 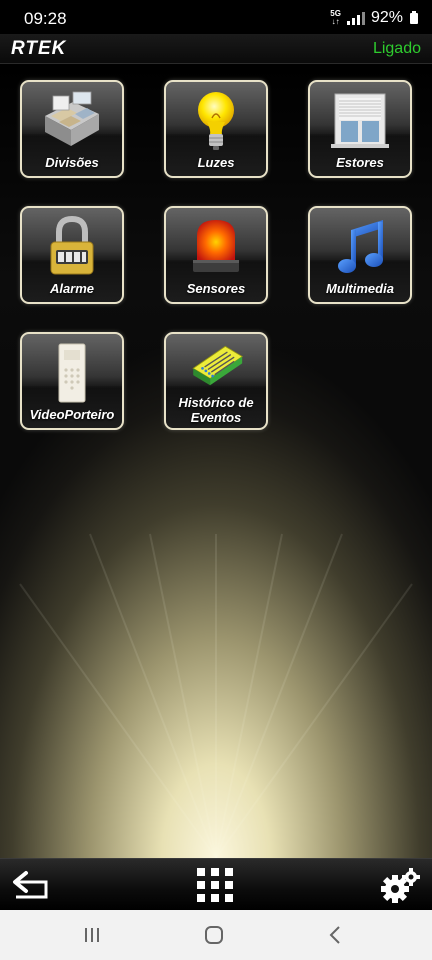 I want to click on status-time: 09:28, so click(x=45, y=18).